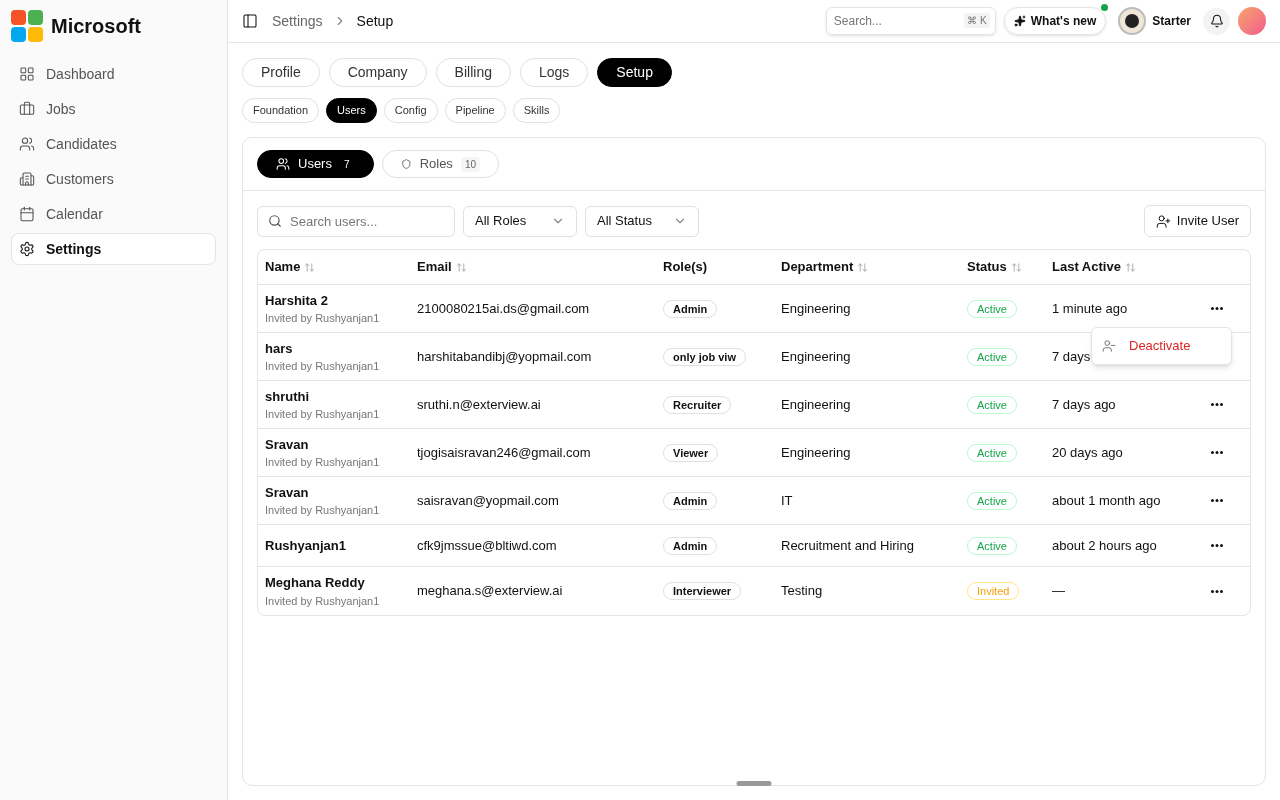 This screenshot has height=800, width=1280. I want to click on search-icon, so click(275, 220).